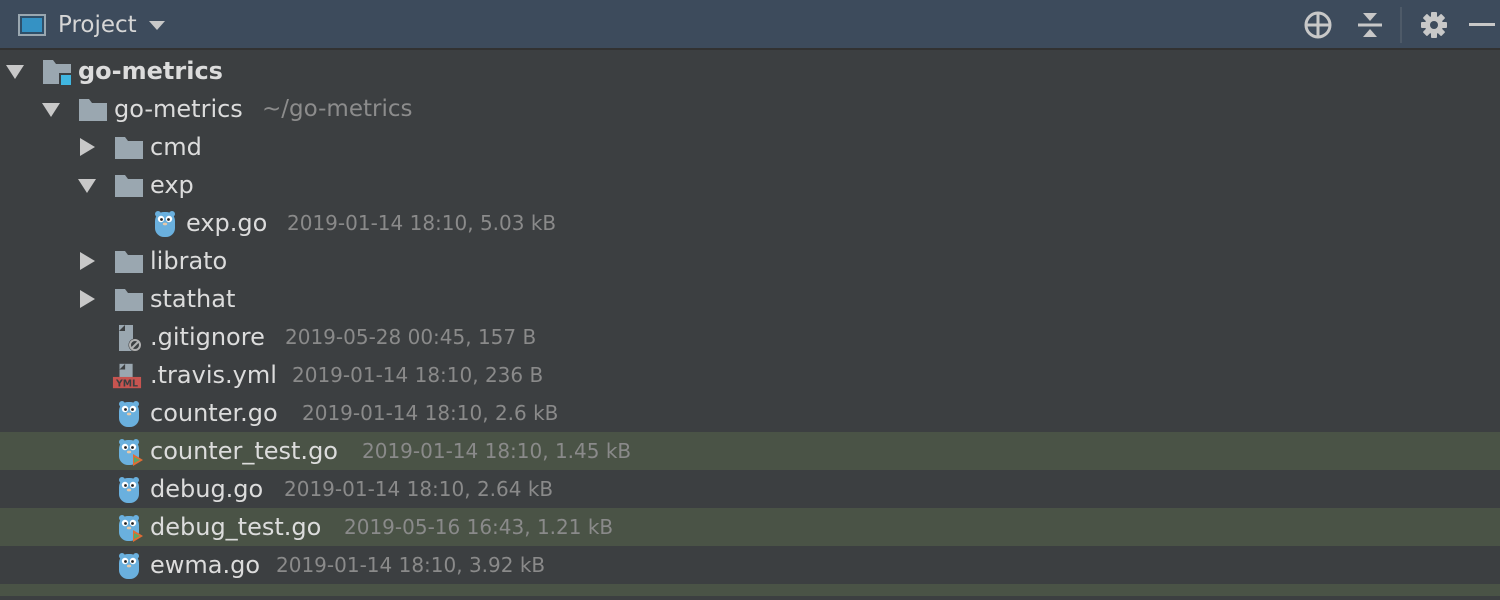  Describe the element at coordinates (214, 413) in the screenshot. I see `tree-label: counter.go` at that location.